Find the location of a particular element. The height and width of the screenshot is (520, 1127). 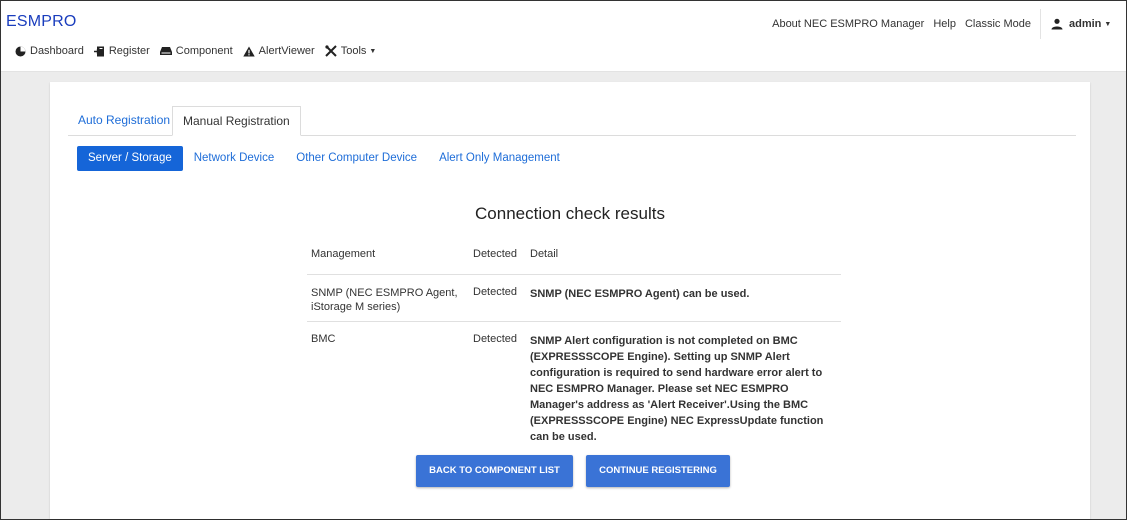

nav-alertviewer-label: AlertViewer is located at coordinates (286, 51).